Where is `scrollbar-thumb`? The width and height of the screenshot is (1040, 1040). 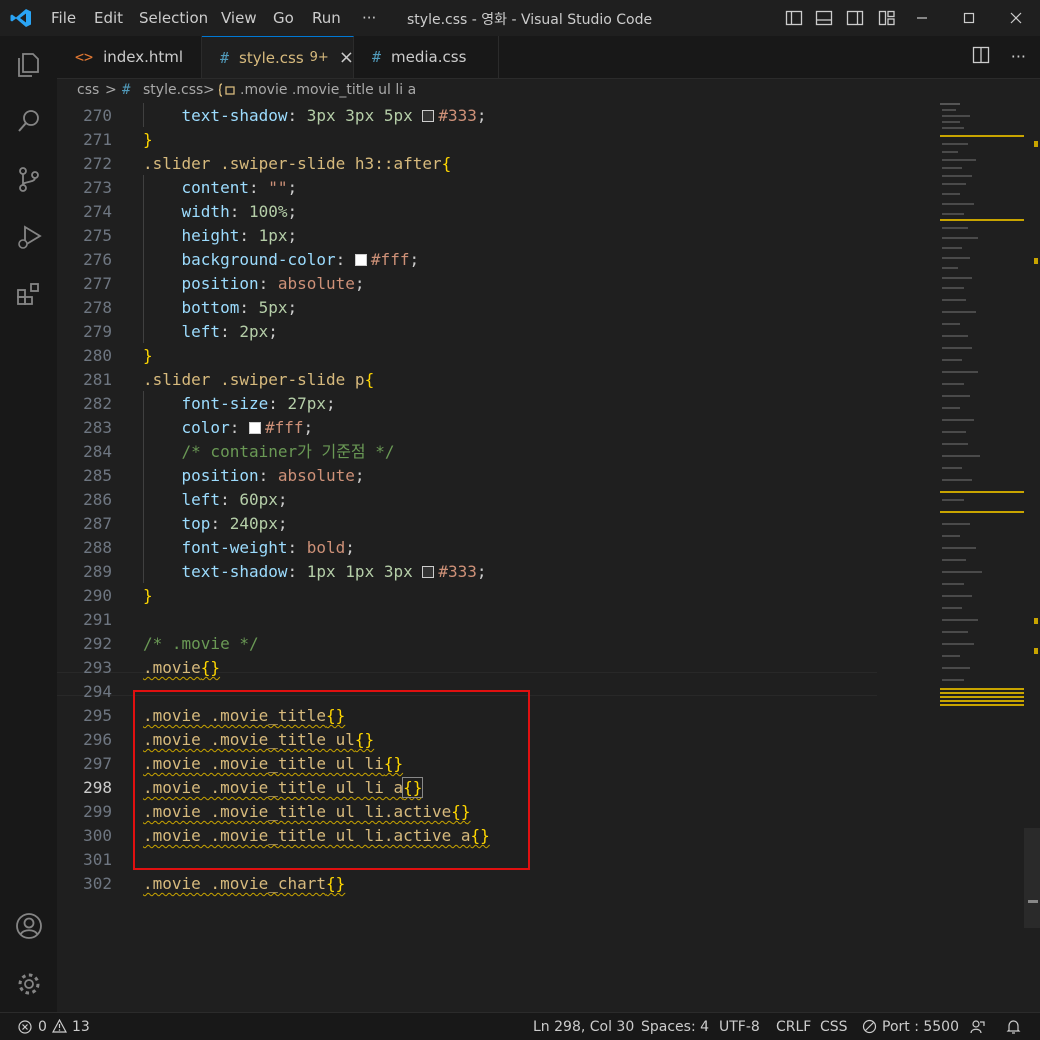 scrollbar-thumb is located at coordinates (1032, 878).